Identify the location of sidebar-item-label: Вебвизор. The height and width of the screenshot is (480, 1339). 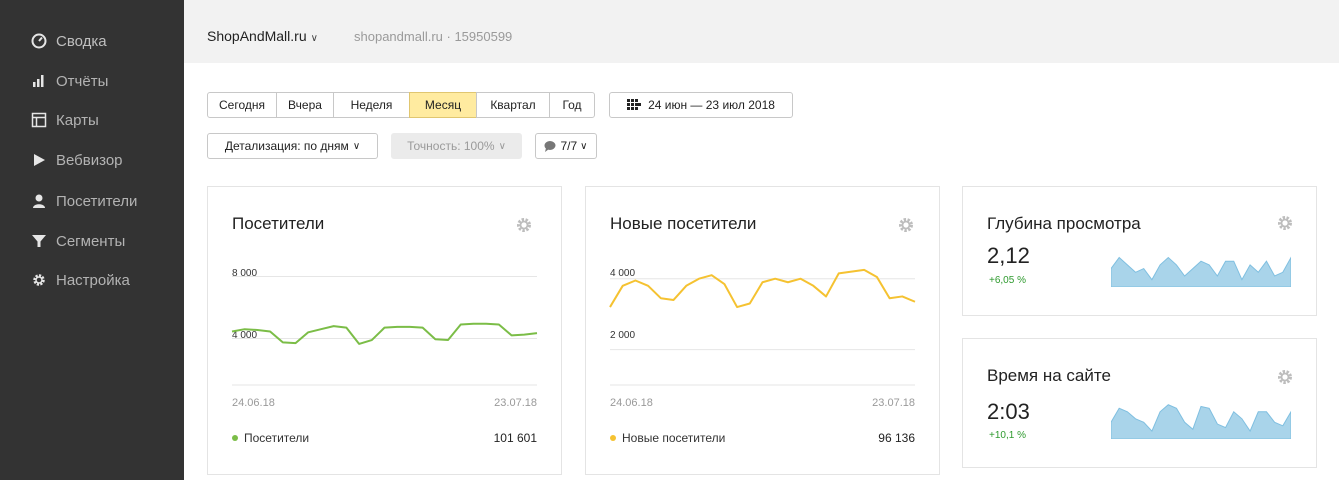
(89, 160).